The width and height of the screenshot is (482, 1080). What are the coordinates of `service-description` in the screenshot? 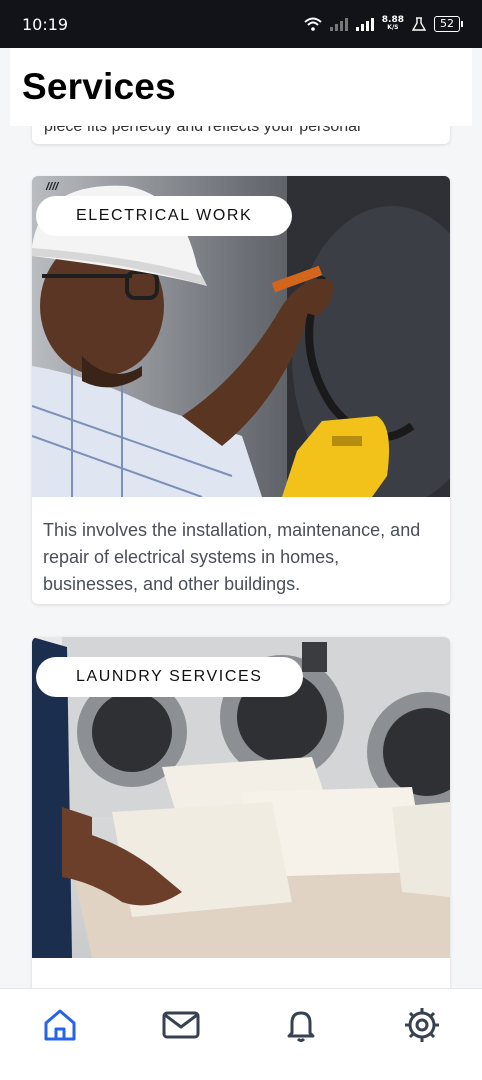 It's located at (241, 968).